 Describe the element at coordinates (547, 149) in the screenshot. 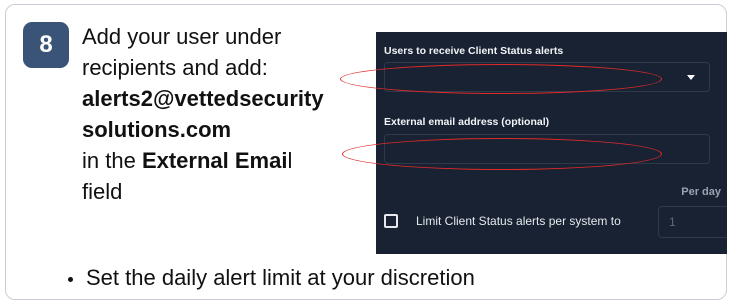

I see `external-email-input` at that location.